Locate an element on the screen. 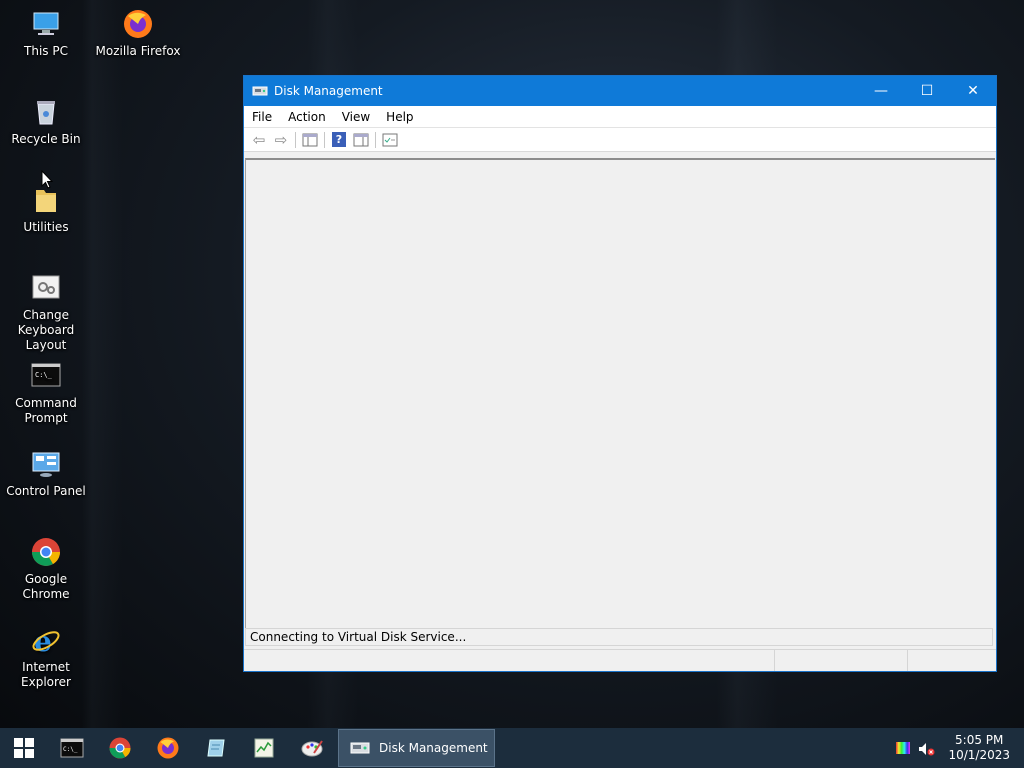 Image resolution: width=1024 pixels, height=768 pixels. desktop-icon-recycle-bin: Recycle Bin is located at coordinates (46, 121).